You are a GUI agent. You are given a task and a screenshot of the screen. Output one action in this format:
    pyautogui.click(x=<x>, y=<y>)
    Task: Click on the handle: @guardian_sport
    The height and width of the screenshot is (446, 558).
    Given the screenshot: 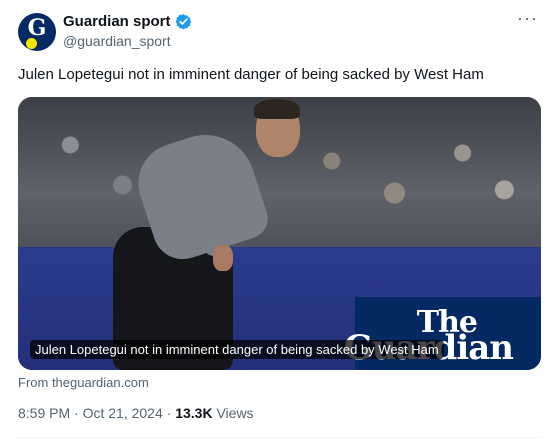 What is the action you would take?
    pyautogui.click(x=117, y=41)
    